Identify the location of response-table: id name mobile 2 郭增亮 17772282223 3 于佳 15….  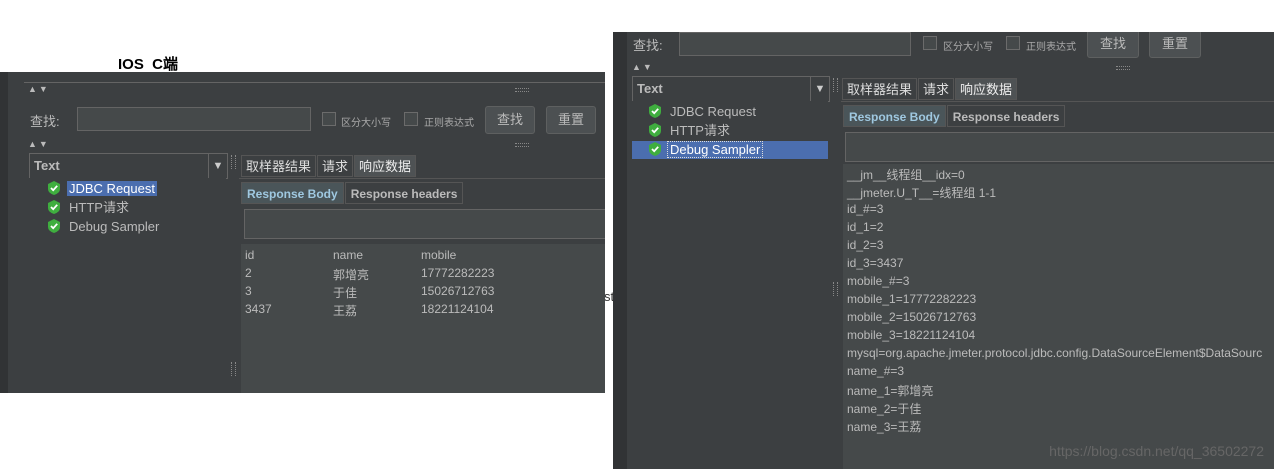
(423, 318).